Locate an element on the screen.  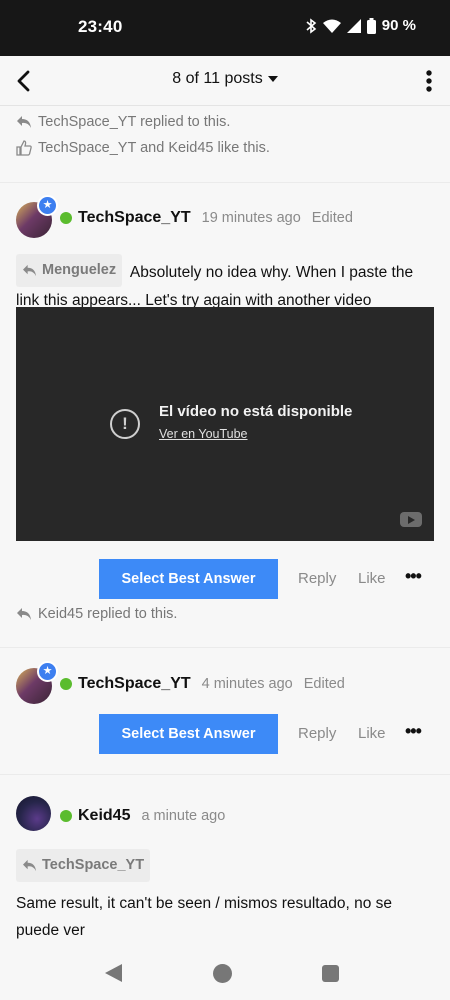
more-vertical-icon is located at coordinates (429, 81).